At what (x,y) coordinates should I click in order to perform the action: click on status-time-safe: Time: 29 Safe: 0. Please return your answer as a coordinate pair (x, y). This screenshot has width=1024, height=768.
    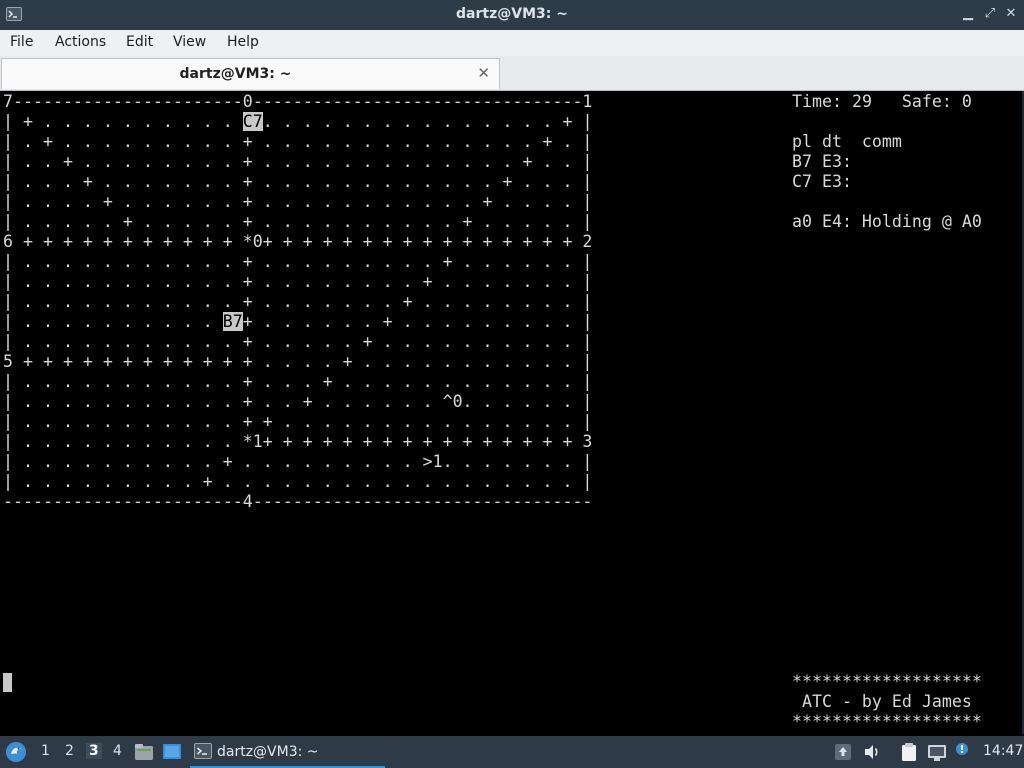
    Looking at the image, I should click on (882, 102).